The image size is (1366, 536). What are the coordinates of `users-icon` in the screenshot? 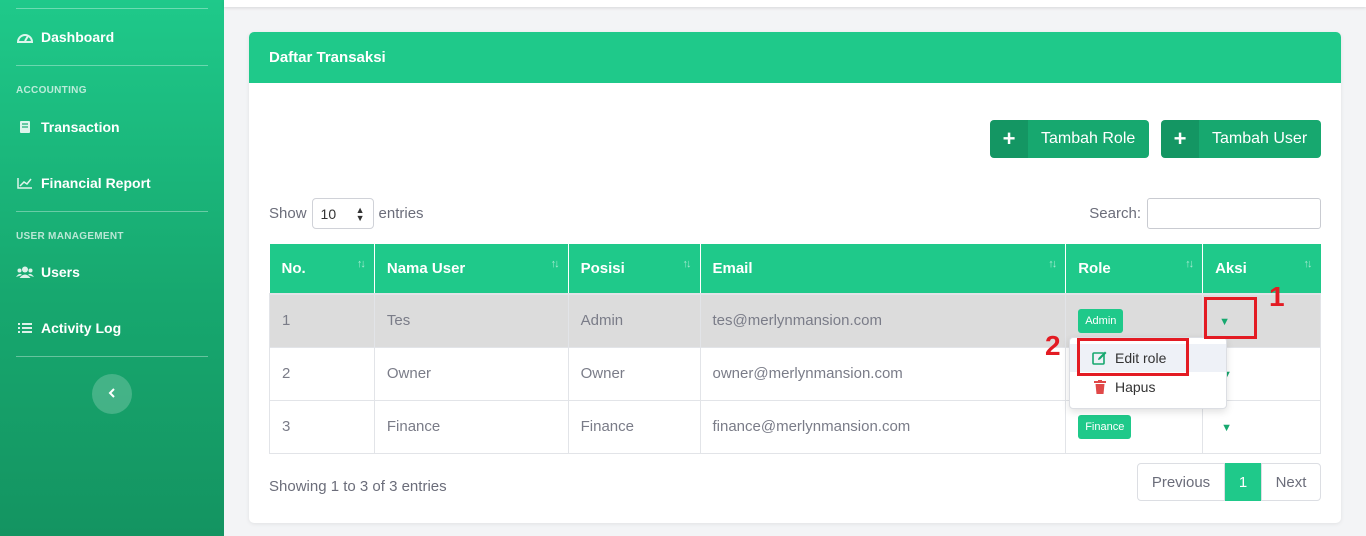 It's located at (25, 272).